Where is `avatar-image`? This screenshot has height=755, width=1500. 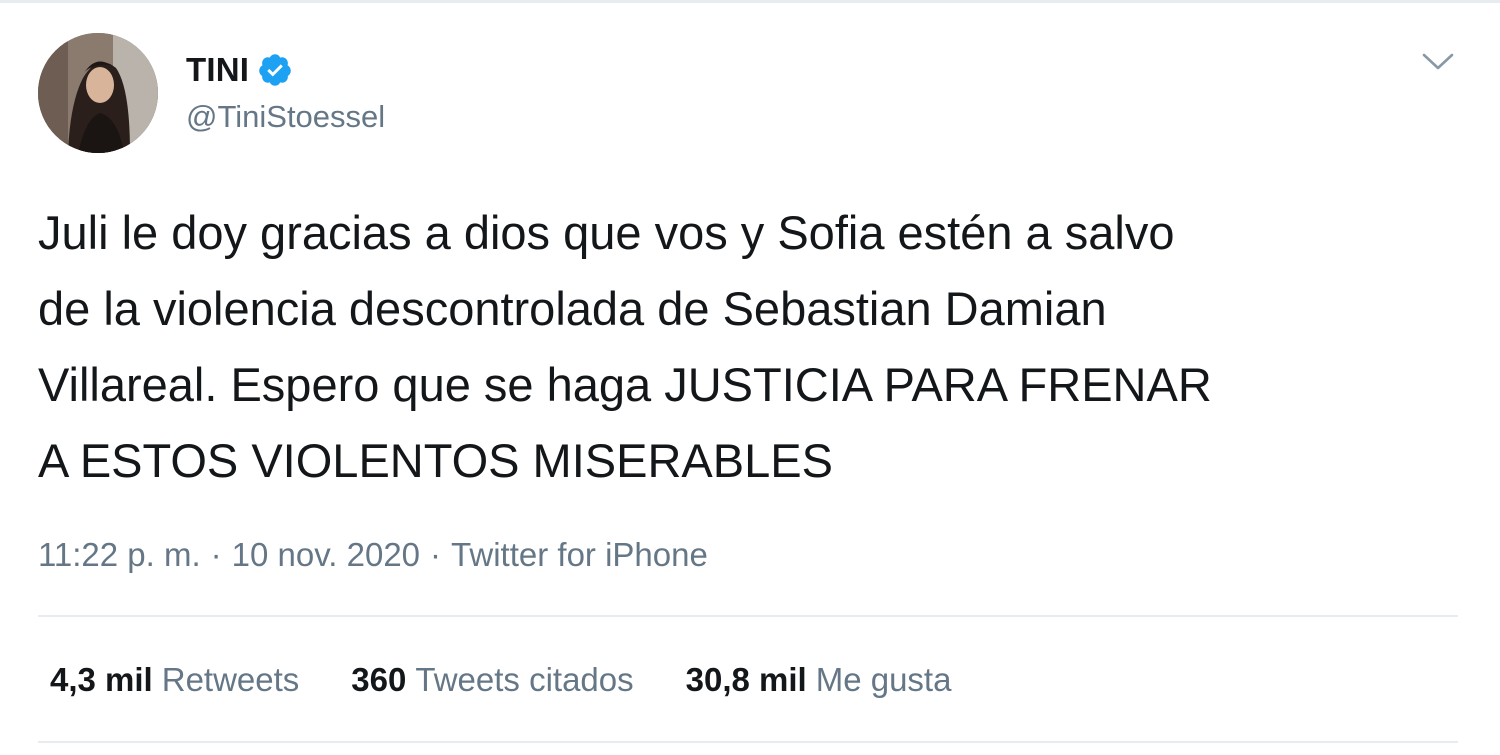
avatar-image is located at coordinates (98, 93).